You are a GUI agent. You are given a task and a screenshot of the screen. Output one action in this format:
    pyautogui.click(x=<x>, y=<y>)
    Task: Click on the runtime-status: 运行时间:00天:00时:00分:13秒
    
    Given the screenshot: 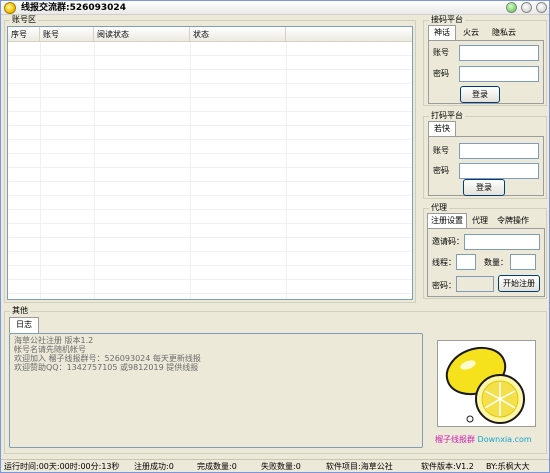 What is the action you would take?
    pyautogui.click(x=62, y=466)
    